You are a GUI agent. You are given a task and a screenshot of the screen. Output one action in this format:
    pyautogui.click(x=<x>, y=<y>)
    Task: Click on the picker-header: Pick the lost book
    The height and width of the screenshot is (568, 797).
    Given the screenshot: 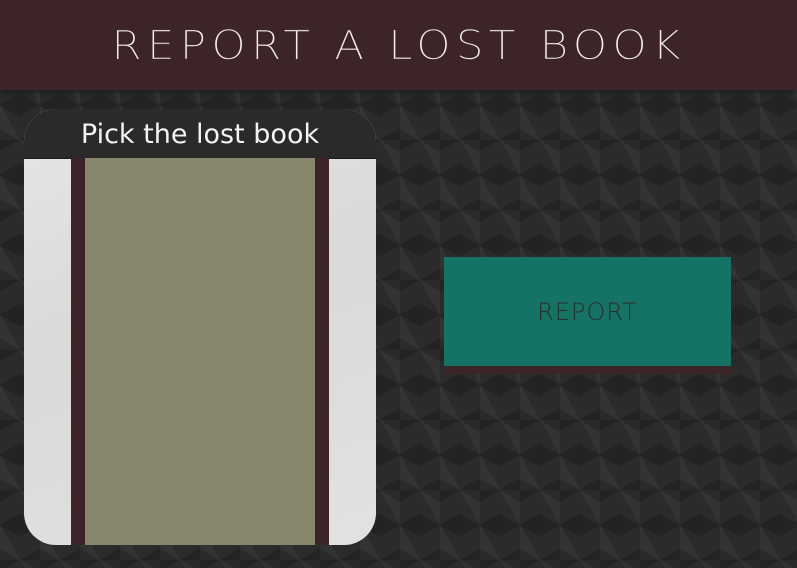 What is the action you would take?
    pyautogui.click(x=200, y=134)
    